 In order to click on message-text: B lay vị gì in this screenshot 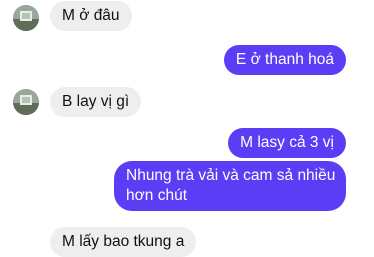, I will do `click(96, 101)`.